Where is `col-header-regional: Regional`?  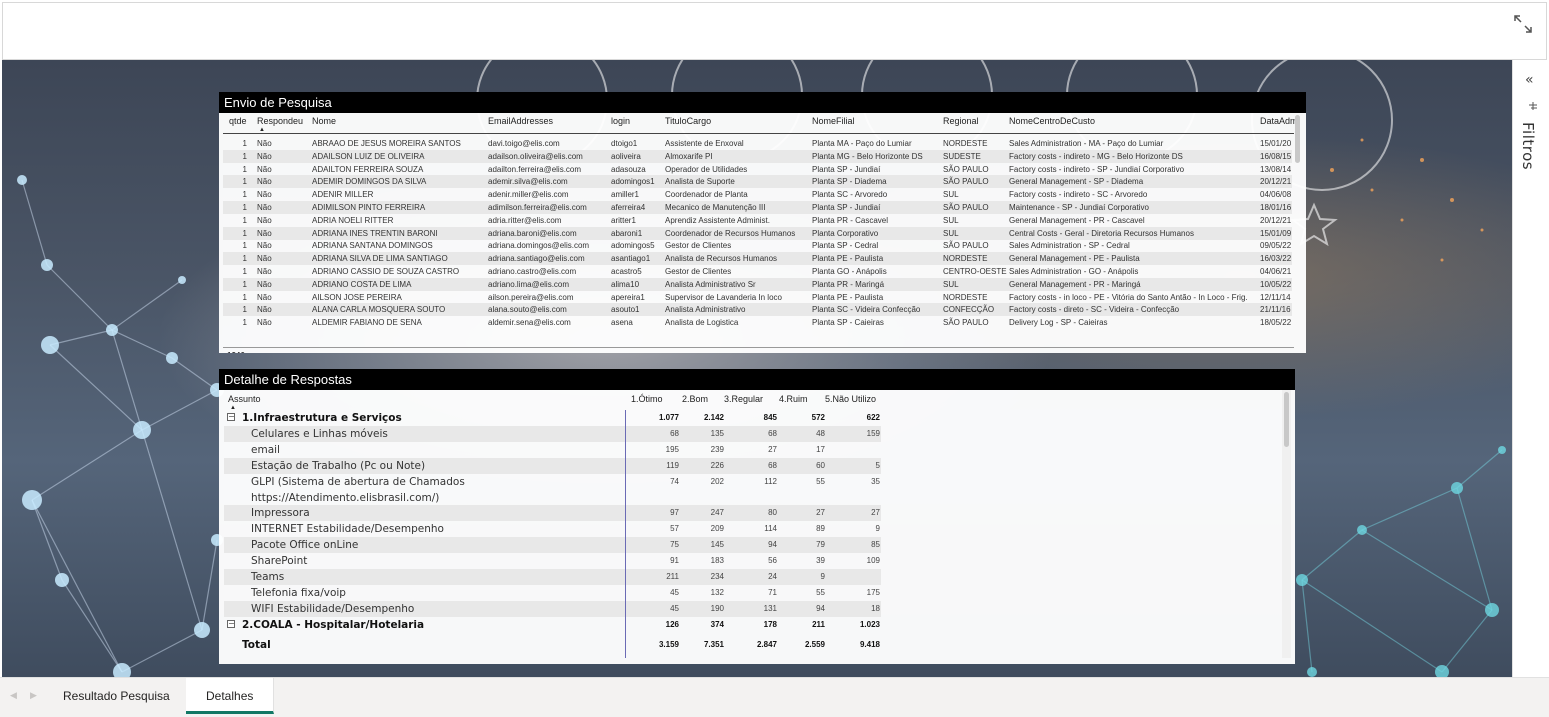
col-header-regional: Regional is located at coordinates (961, 123).